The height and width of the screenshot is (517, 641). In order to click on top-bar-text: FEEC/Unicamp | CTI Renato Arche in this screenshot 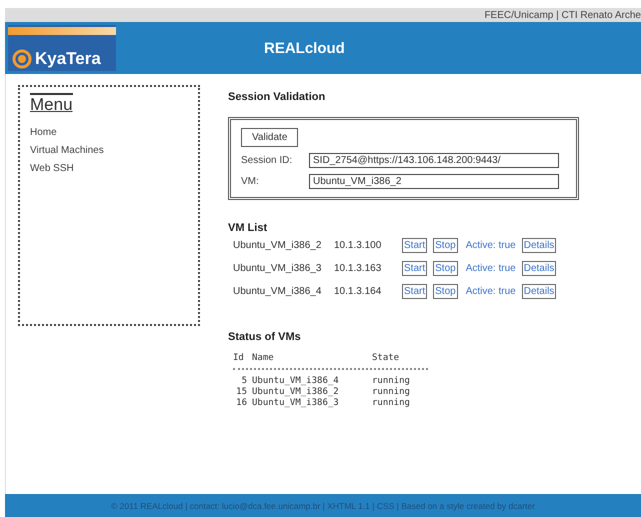, I will do `click(562, 15)`.